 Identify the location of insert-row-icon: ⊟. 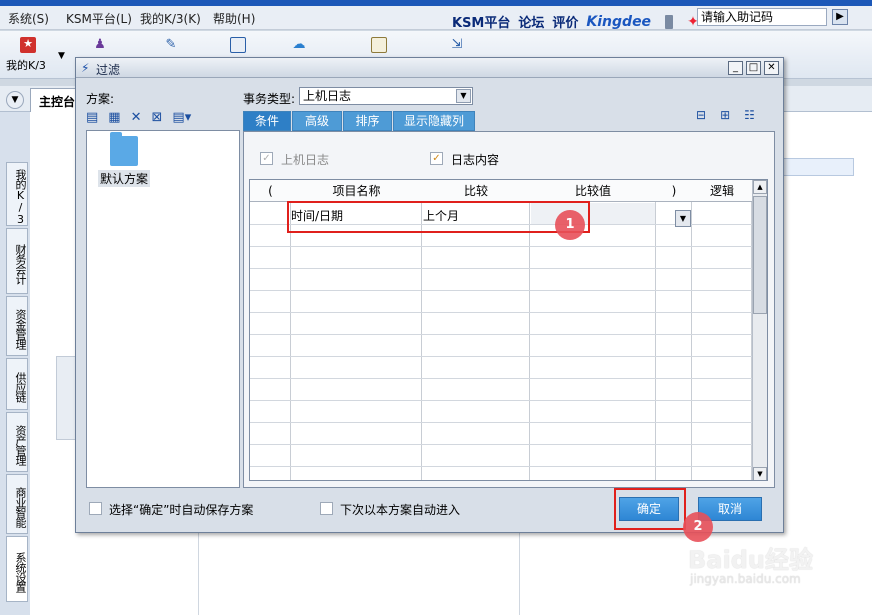
(701, 115).